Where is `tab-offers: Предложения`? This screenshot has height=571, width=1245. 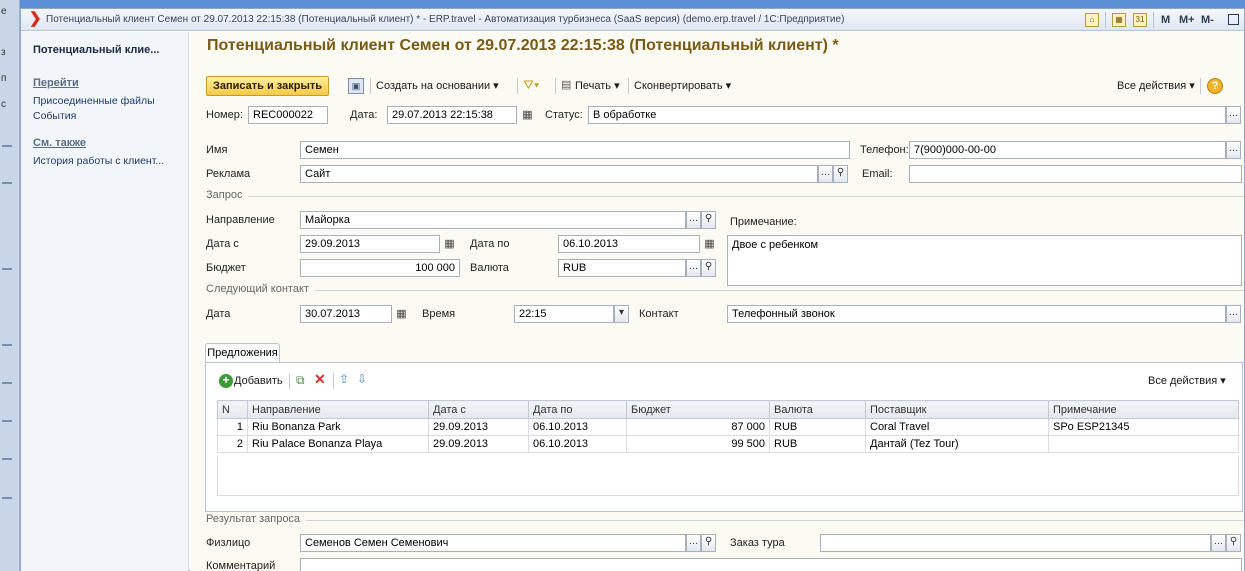
tab-offers: Предложения is located at coordinates (242, 353).